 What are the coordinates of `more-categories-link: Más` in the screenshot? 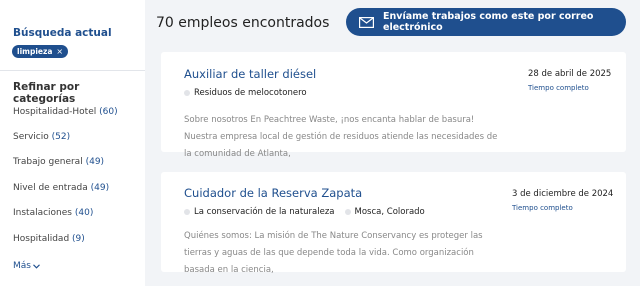 It's located at (26, 266).